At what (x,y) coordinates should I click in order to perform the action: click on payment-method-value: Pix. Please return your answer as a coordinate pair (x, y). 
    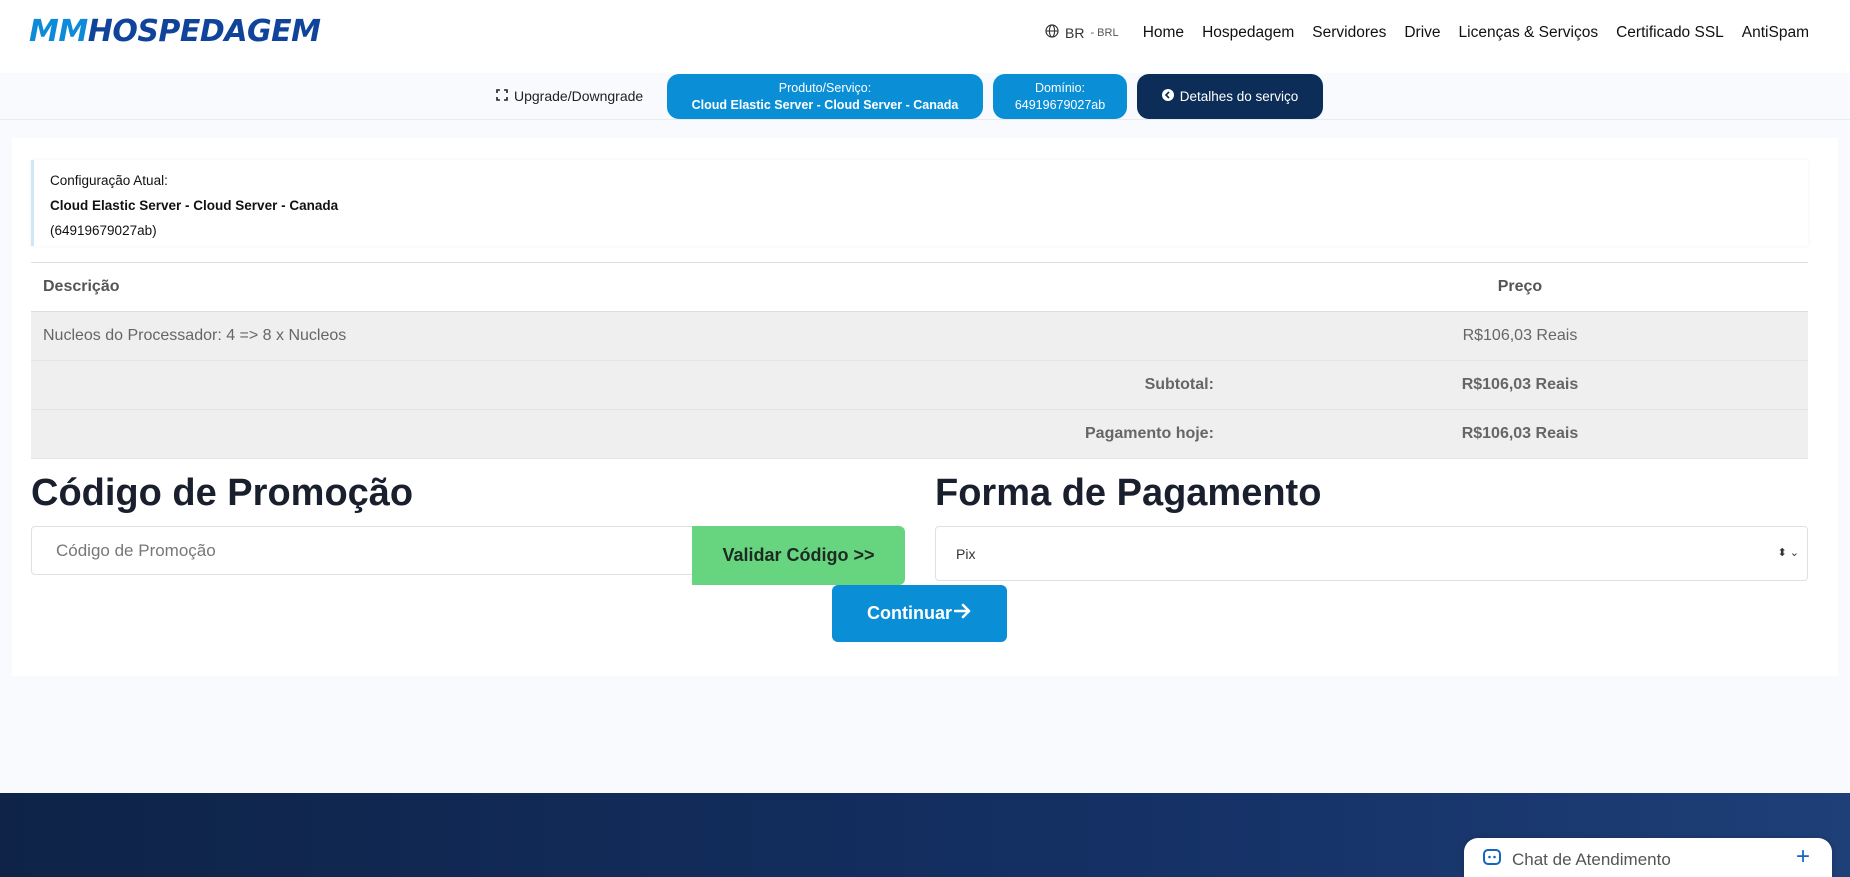
    Looking at the image, I should click on (966, 553).